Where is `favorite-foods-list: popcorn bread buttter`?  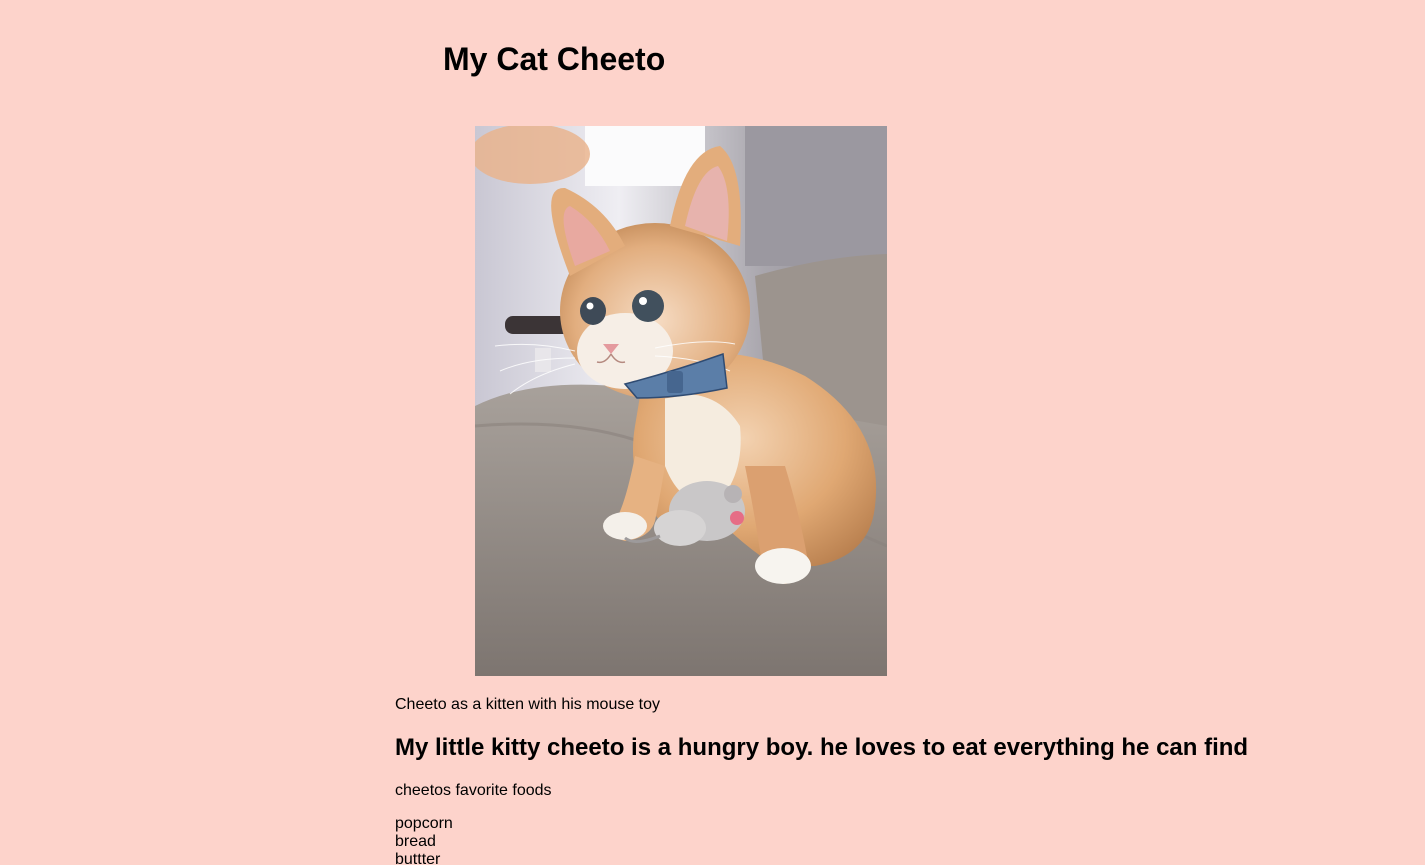 favorite-foods-list: popcorn bread buttter is located at coordinates (424, 840).